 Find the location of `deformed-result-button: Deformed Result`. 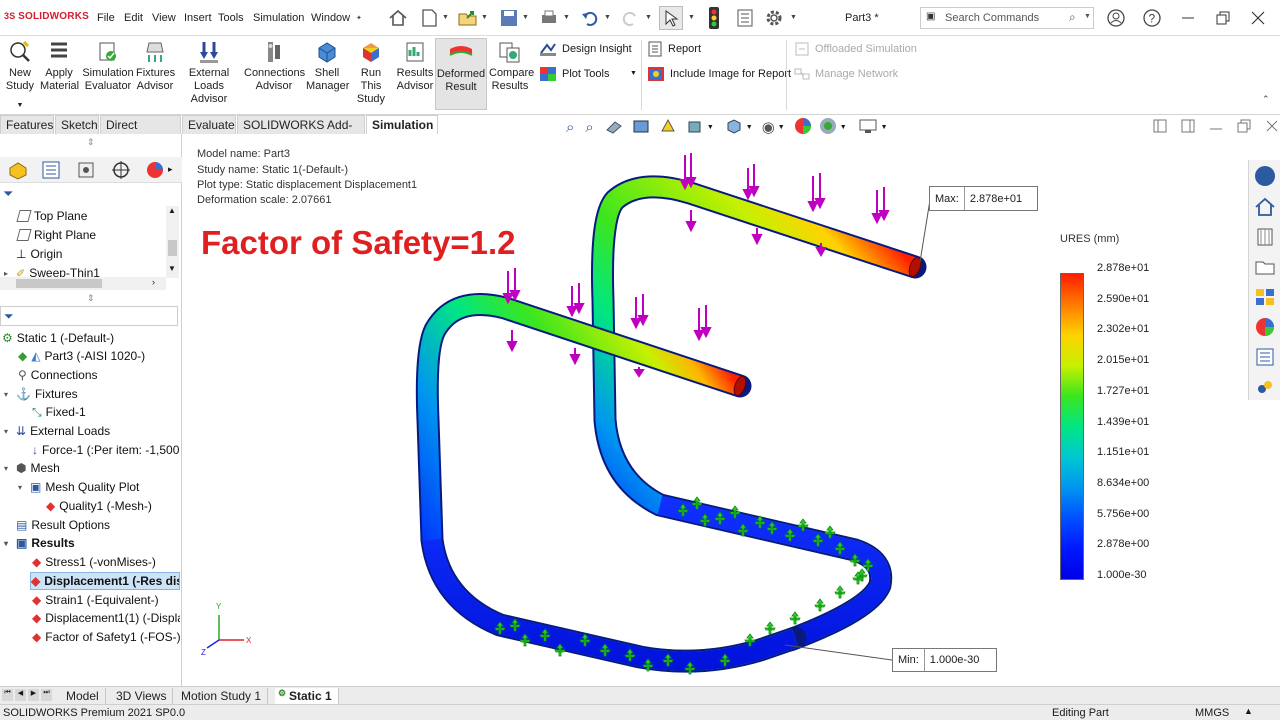

deformed-result-button: Deformed Result is located at coordinates (461, 74).